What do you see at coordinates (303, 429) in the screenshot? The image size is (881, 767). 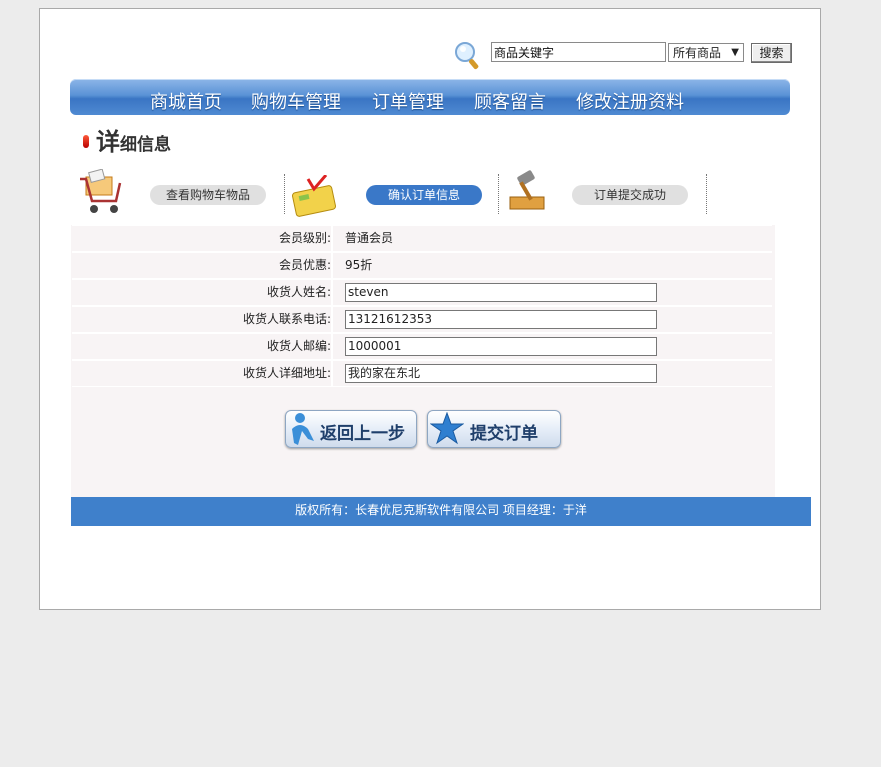 I see `person-icon` at bounding box center [303, 429].